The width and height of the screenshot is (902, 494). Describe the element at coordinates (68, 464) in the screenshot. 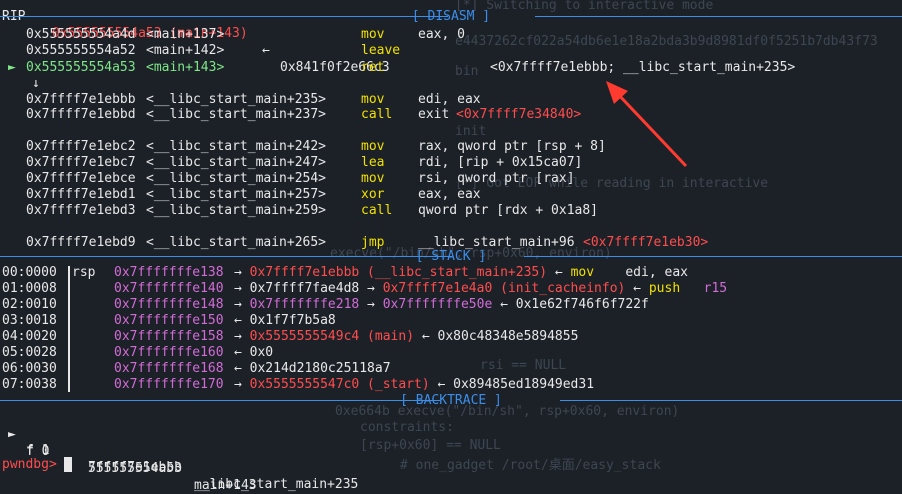

I see `terminal-cursor` at that location.